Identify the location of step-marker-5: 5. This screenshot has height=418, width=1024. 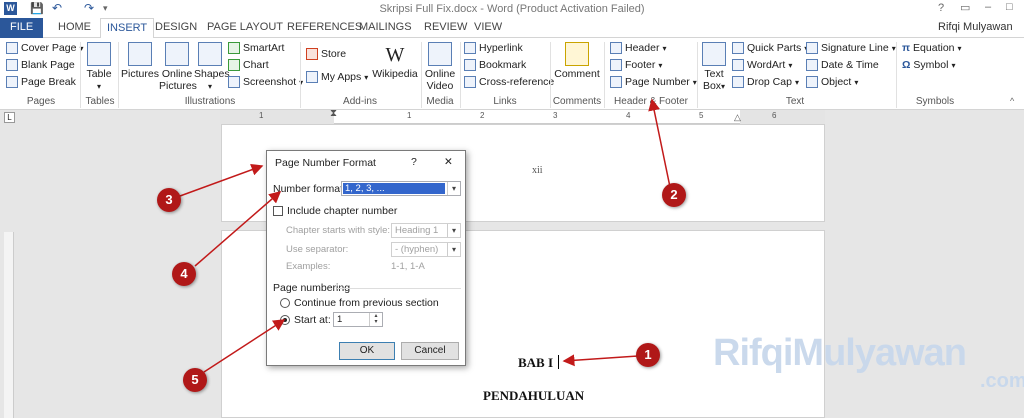
(195, 380).